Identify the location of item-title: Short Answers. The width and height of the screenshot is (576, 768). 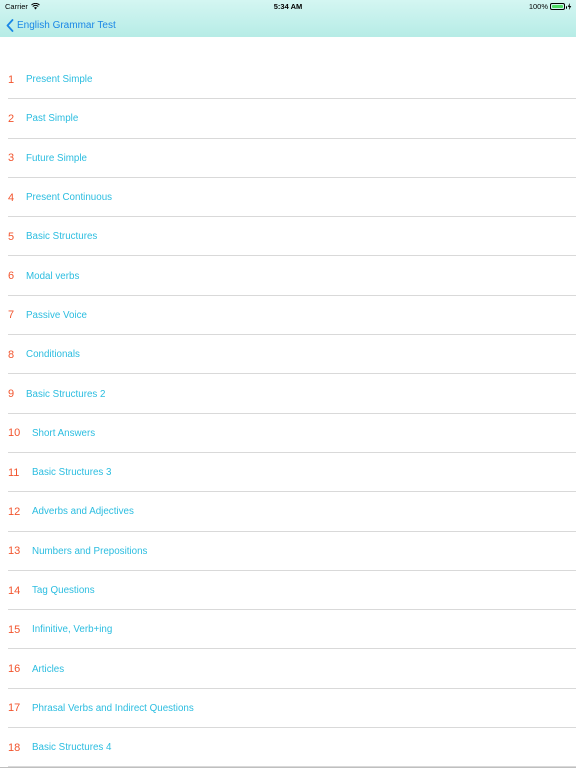
(64, 433).